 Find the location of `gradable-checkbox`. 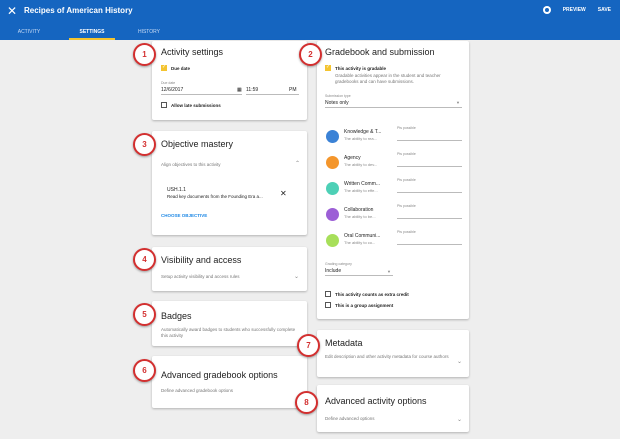

gradable-checkbox is located at coordinates (328, 67).